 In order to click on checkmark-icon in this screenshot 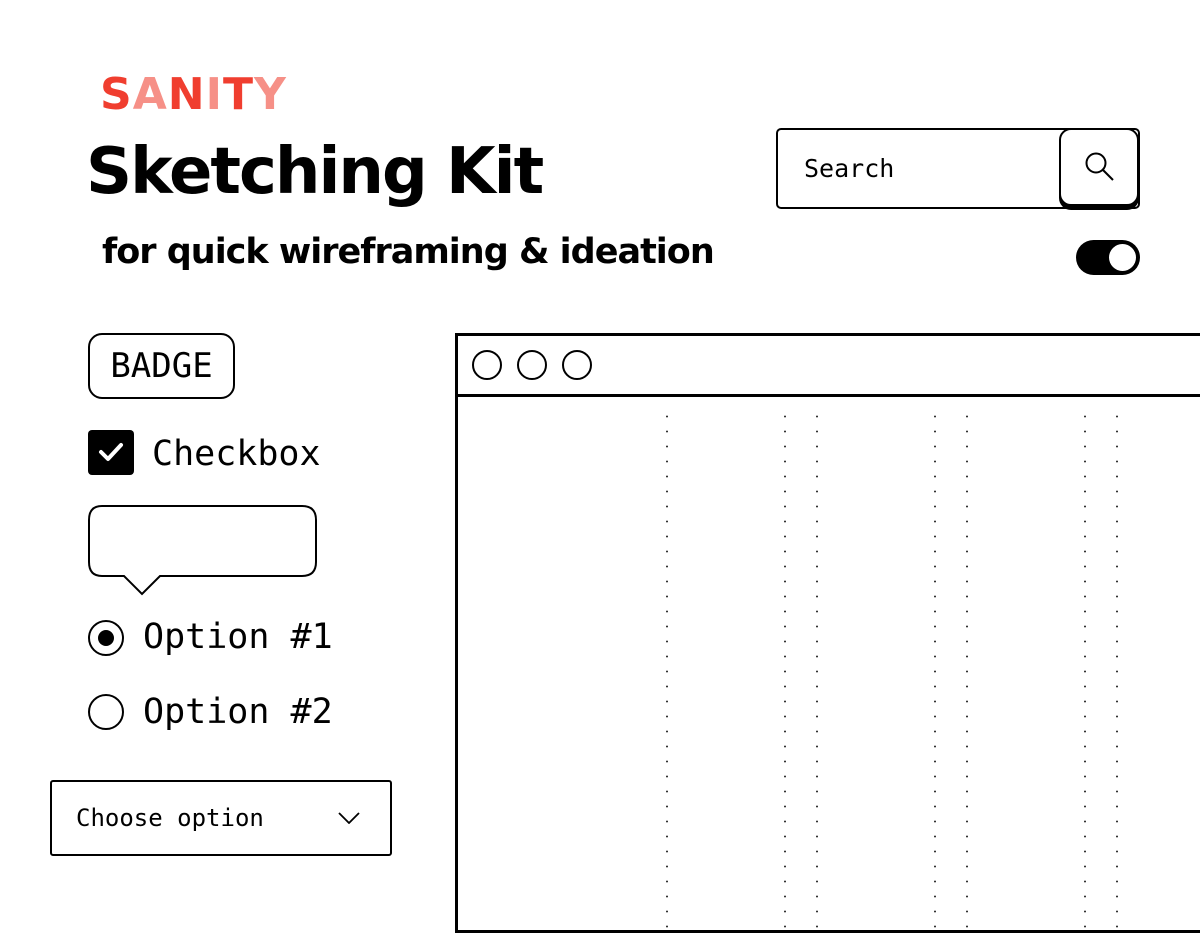, I will do `click(111, 452)`.